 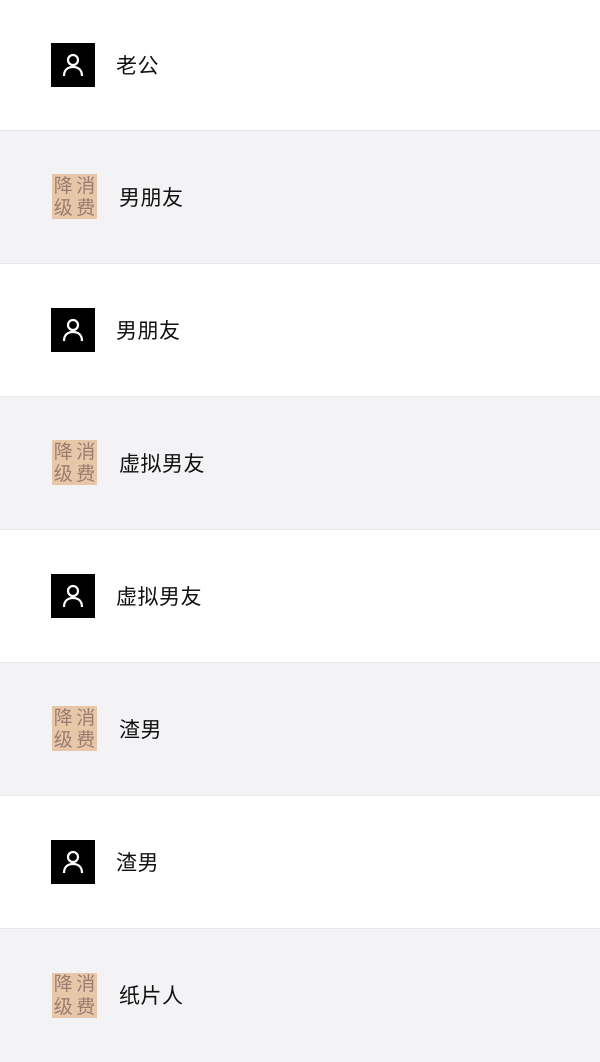 I want to click on list-item: 降 消 级 费 渣男, so click(x=300, y=729).